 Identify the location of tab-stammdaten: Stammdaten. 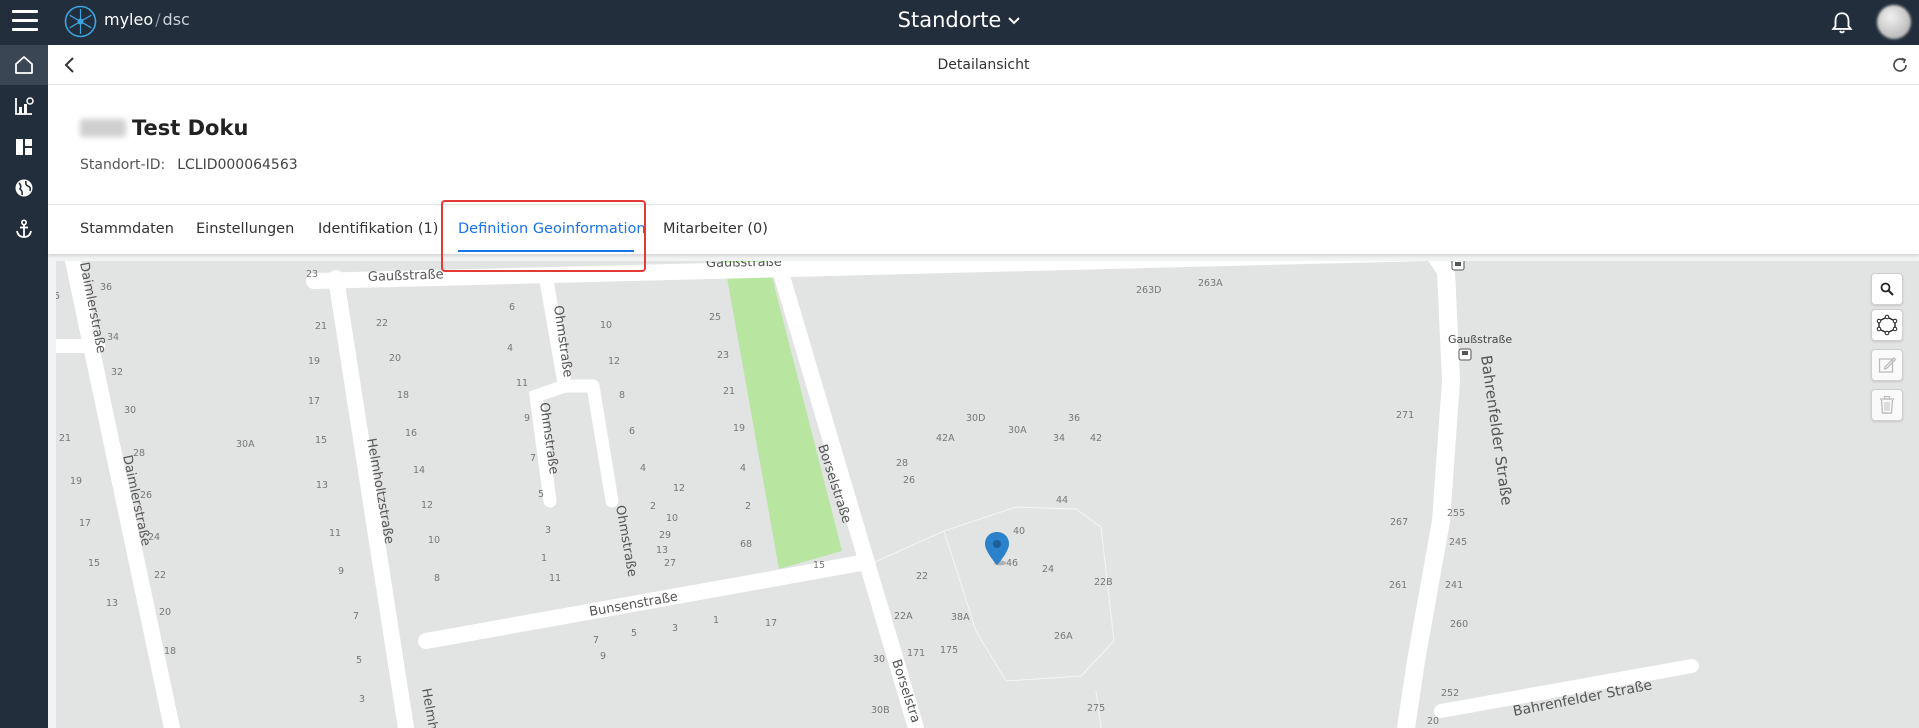
(127, 229).